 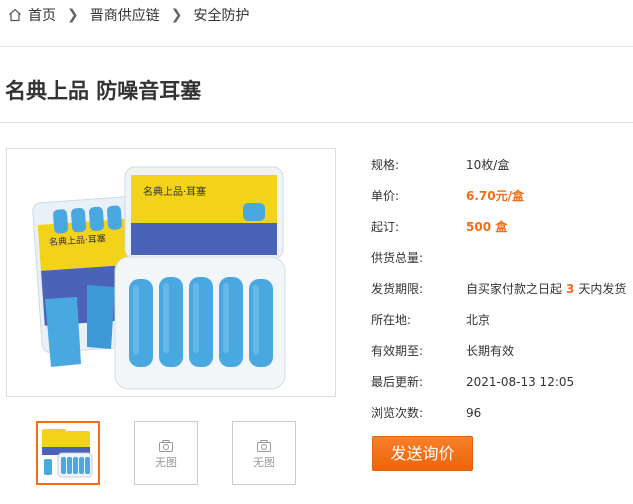 I want to click on spec-label: 所在地:, so click(x=391, y=320).